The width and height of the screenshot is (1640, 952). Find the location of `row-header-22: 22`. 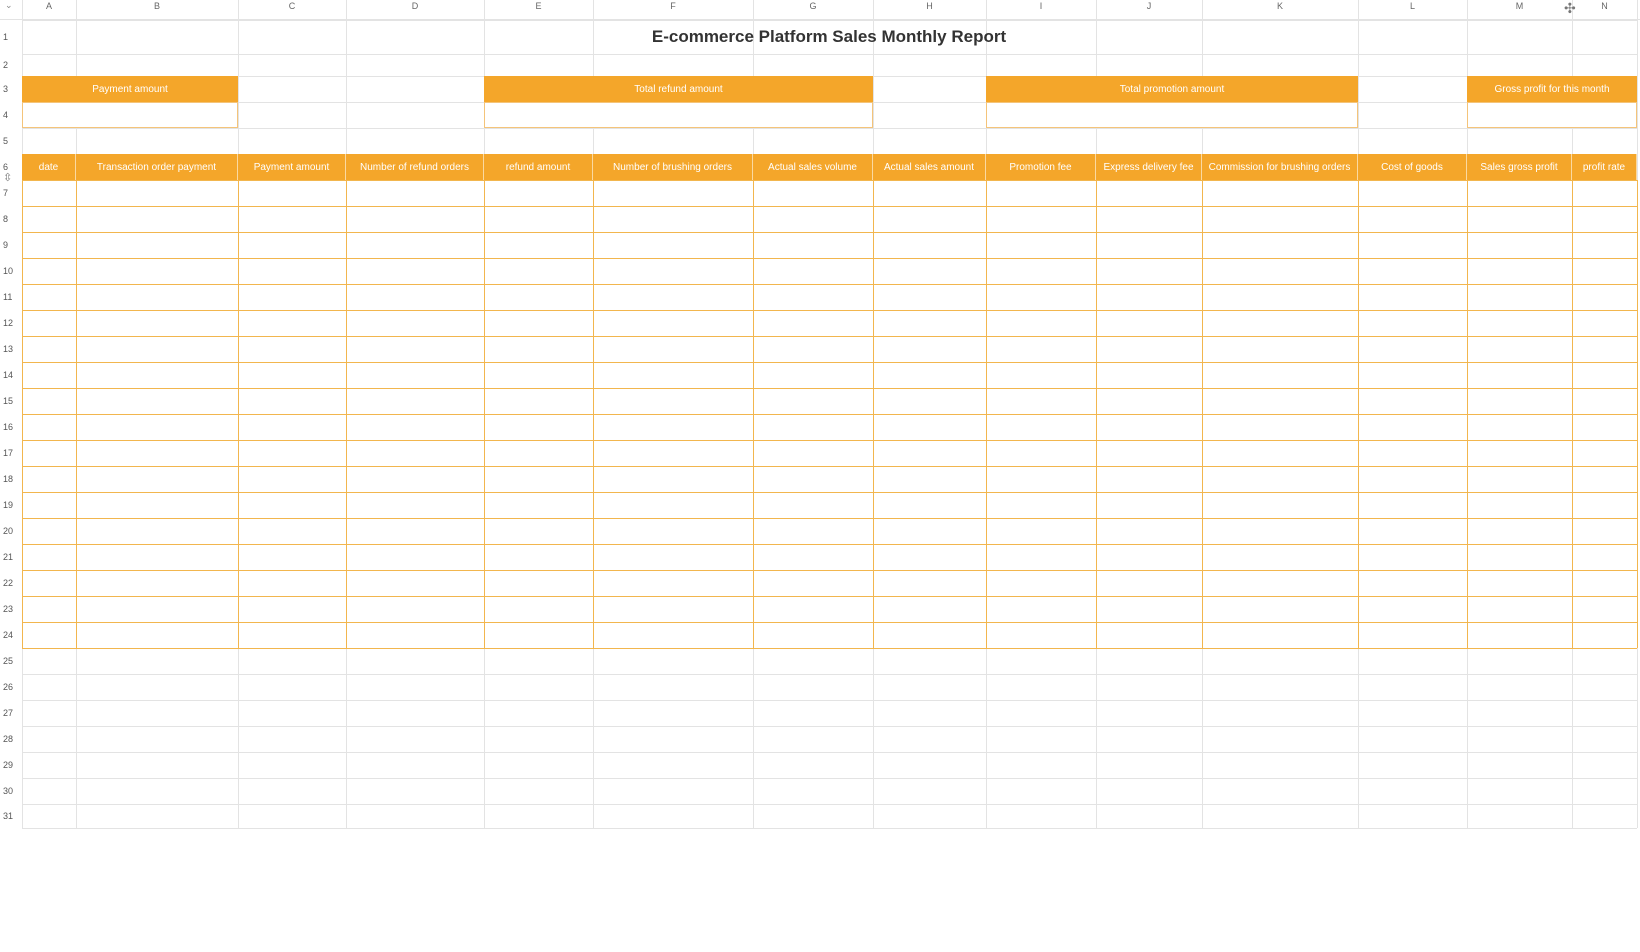

row-header-22: 22 is located at coordinates (10, 583).